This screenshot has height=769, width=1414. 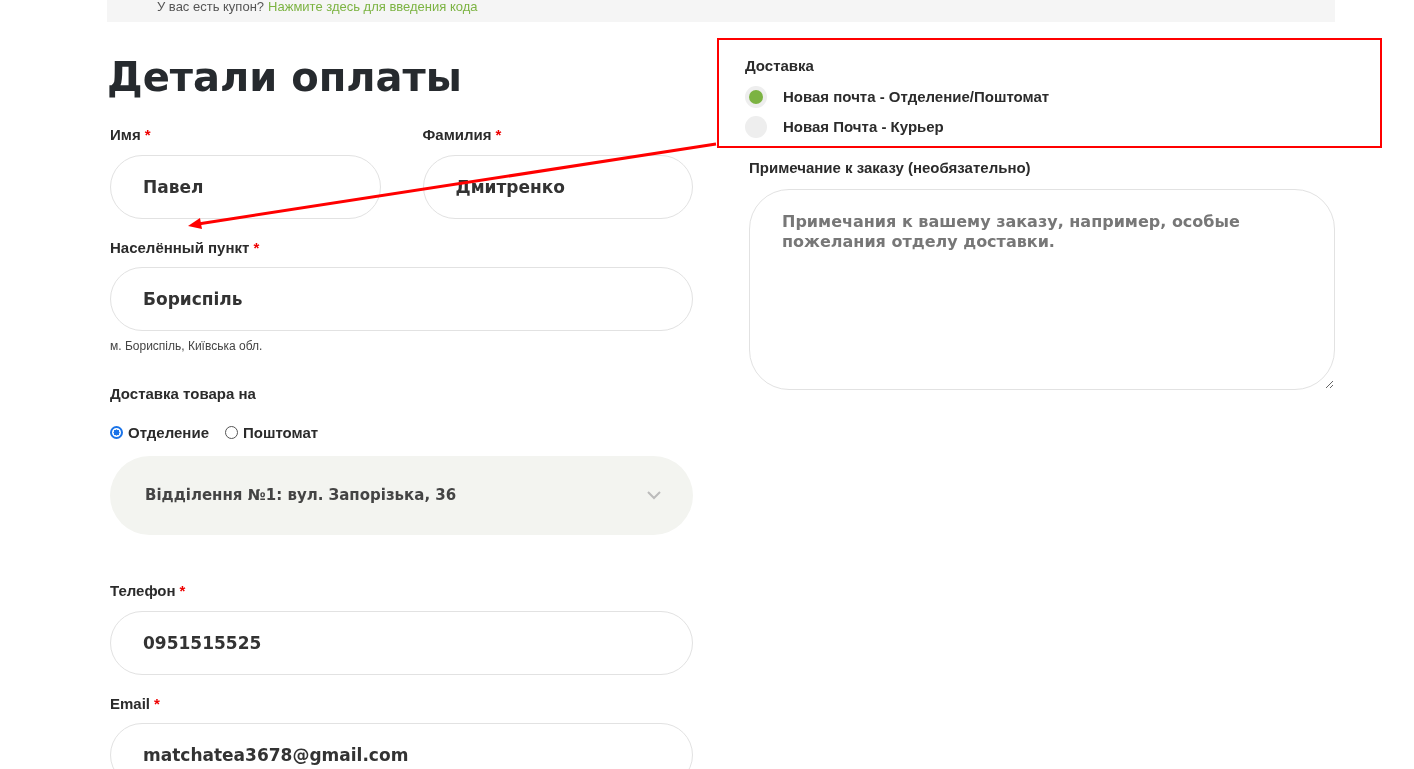 I want to click on branch-select: Відділення №1: вул. Запорізька, 36, so click(x=401, y=495).